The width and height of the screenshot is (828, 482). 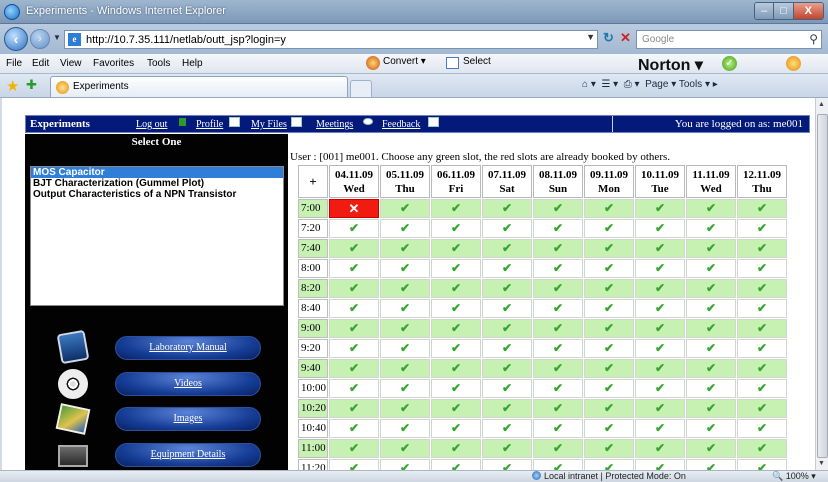 What do you see at coordinates (794, 476) in the screenshot?
I see `zoom-level: 🔍 100% ▾` at bounding box center [794, 476].